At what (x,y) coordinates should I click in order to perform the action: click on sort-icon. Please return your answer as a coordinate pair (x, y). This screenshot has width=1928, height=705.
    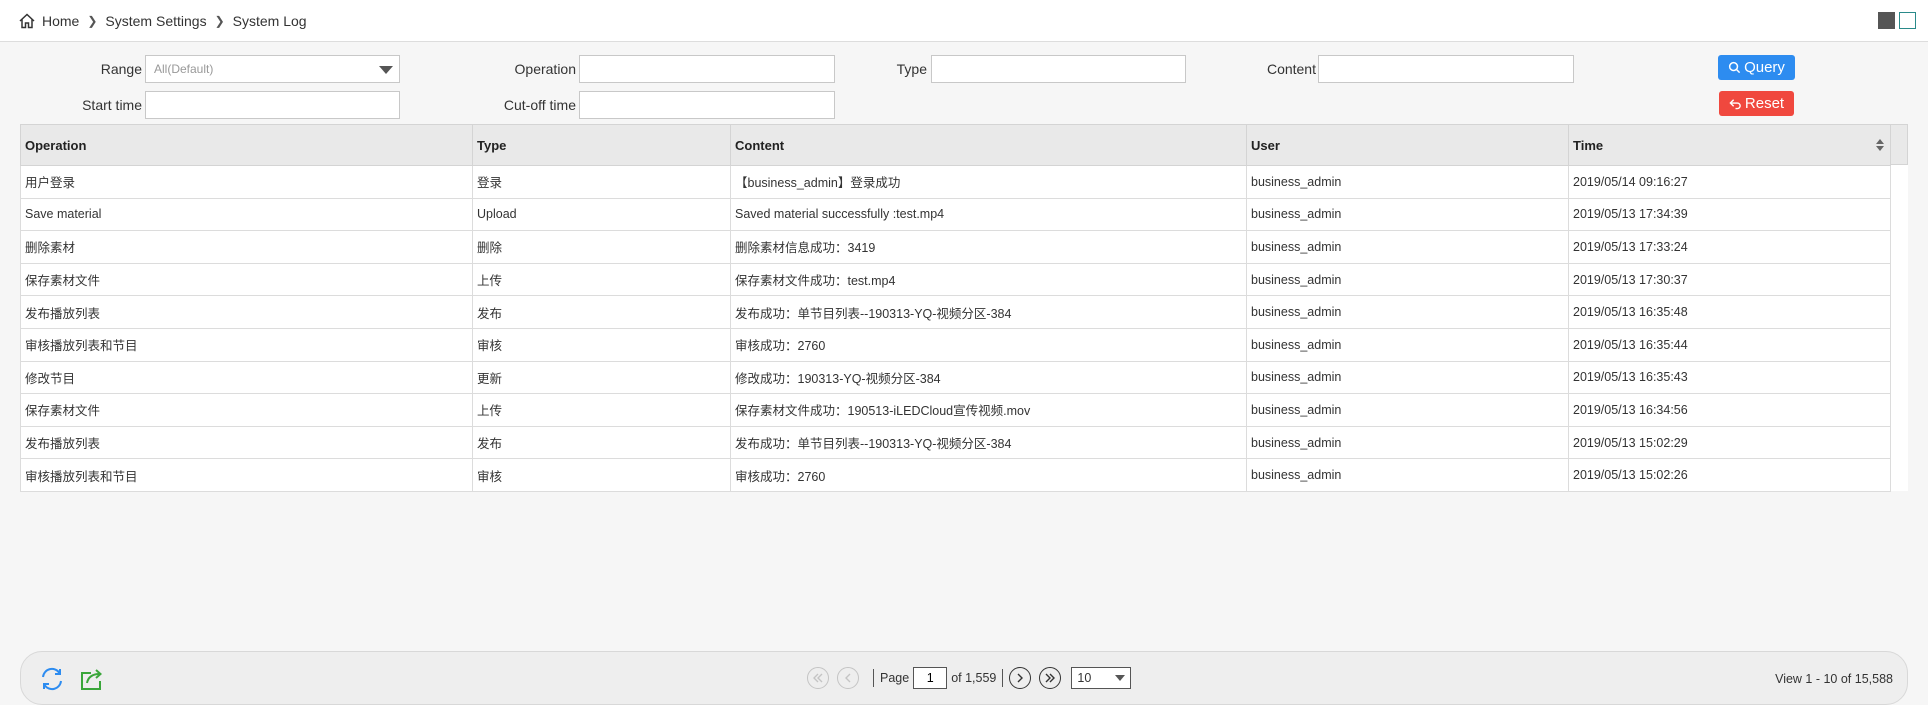
    Looking at the image, I should click on (1880, 145).